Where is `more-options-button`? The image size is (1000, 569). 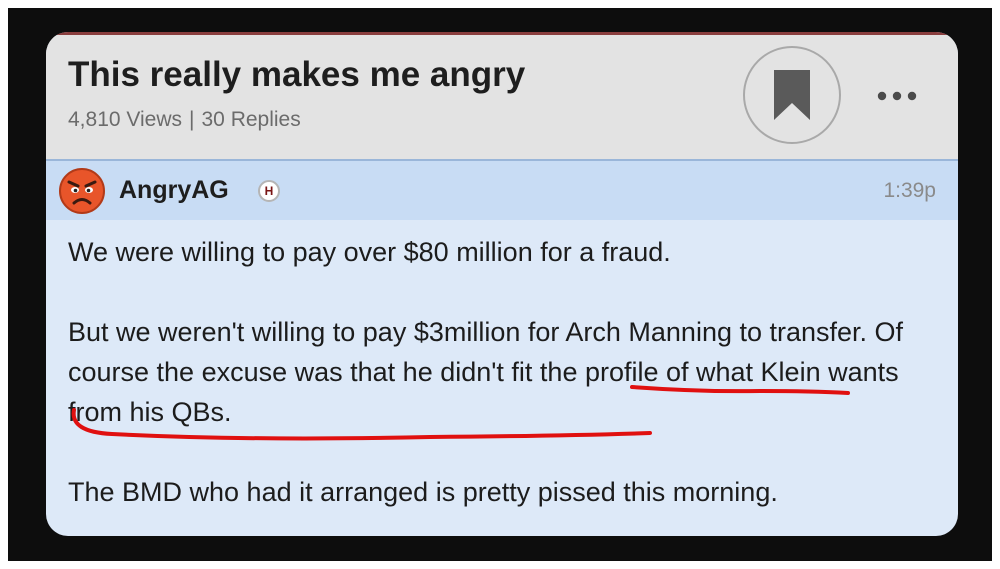 more-options-button is located at coordinates (897, 96).